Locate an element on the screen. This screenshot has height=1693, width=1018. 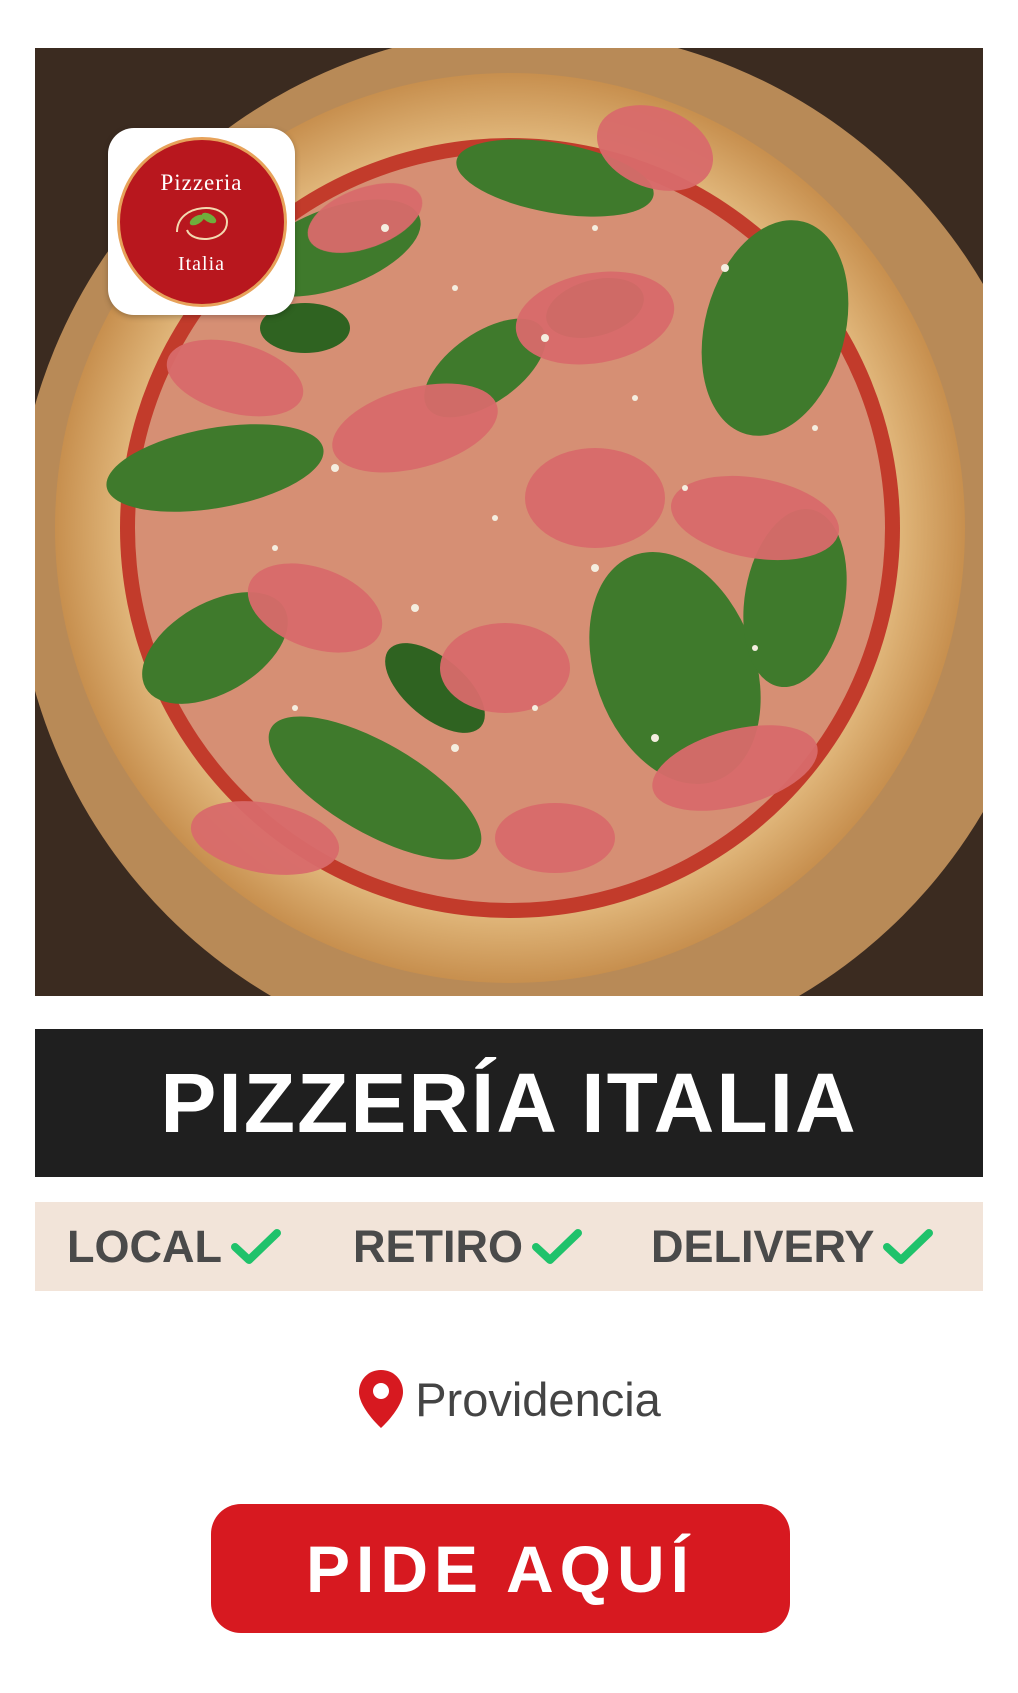
services-bar: LOCAL RETIRO DELIVERY is located at coordinates (509, 1246).